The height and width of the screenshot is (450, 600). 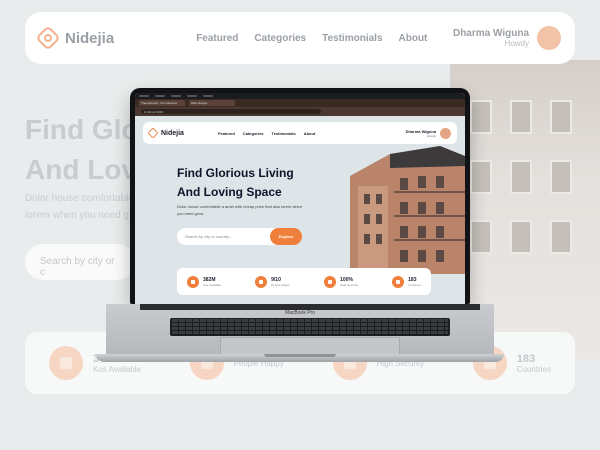 I want to click on trackpad, so click(x=310, y=345).